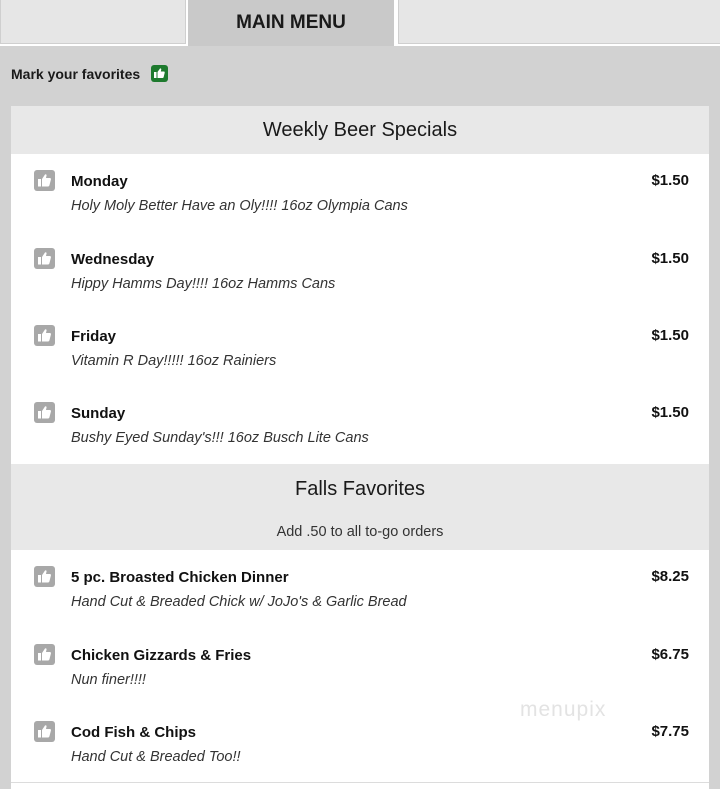 The width and height of the screenshot is (720, 796). Describe the element at coordinates (670, 654) in the screenshot. I see `item-price: $6.75` at that location.